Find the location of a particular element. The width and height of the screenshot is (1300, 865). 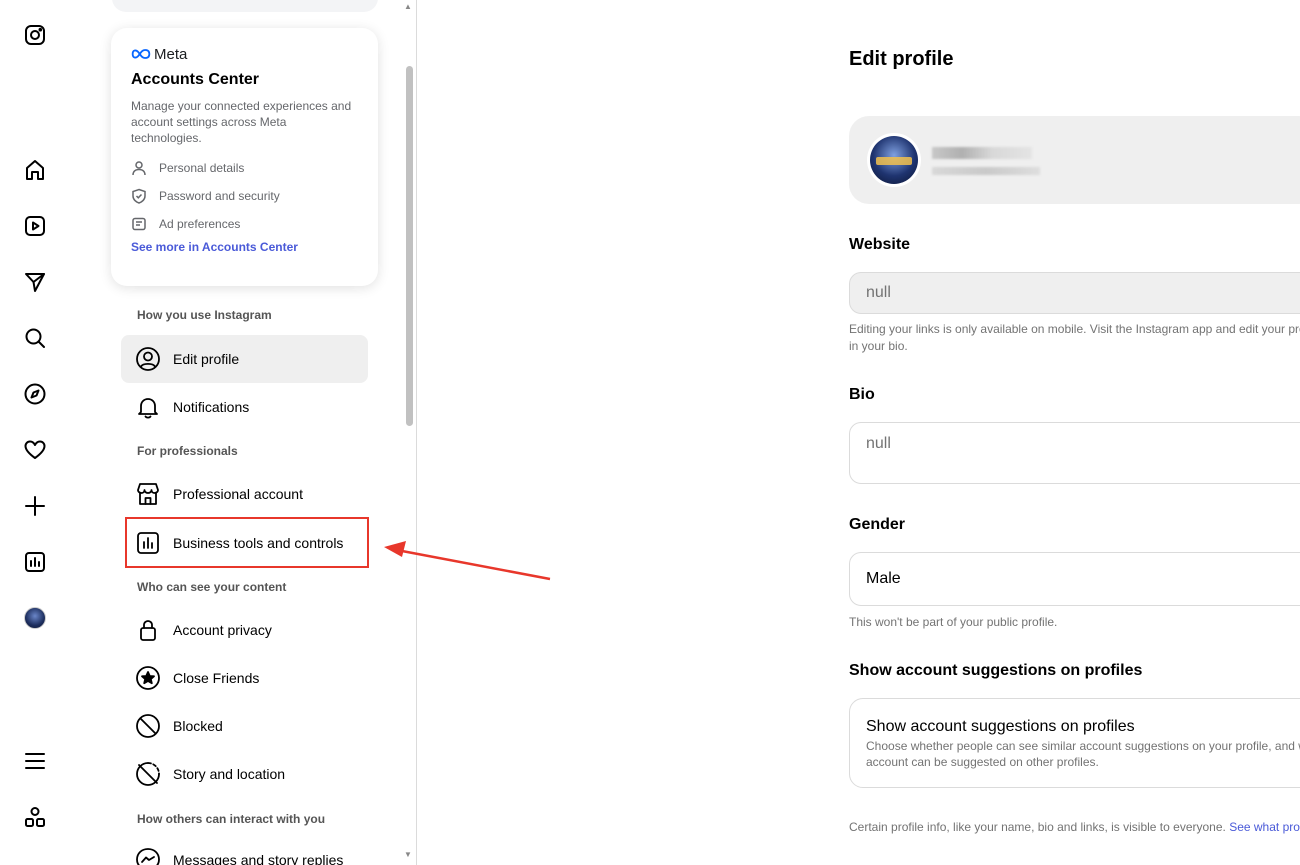

nav-label: Blocked is located at coordinates (198, 726).